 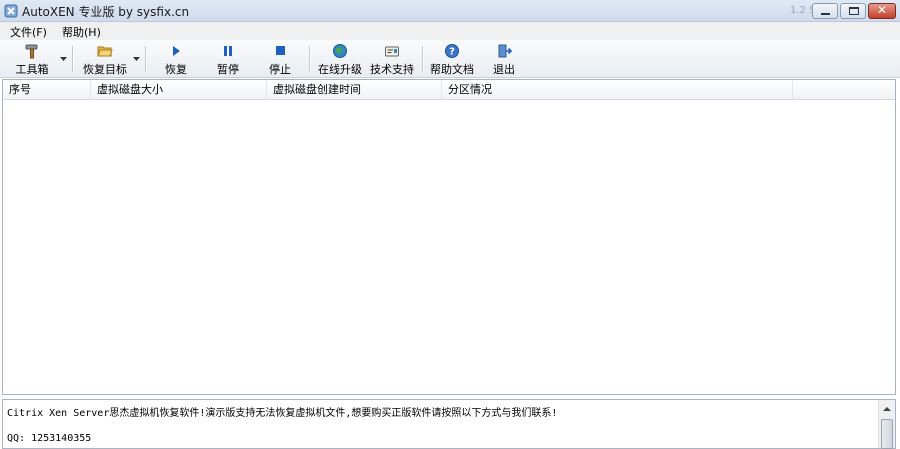 I want to click on pause-label: 暂停, so click(x=228, y=69).